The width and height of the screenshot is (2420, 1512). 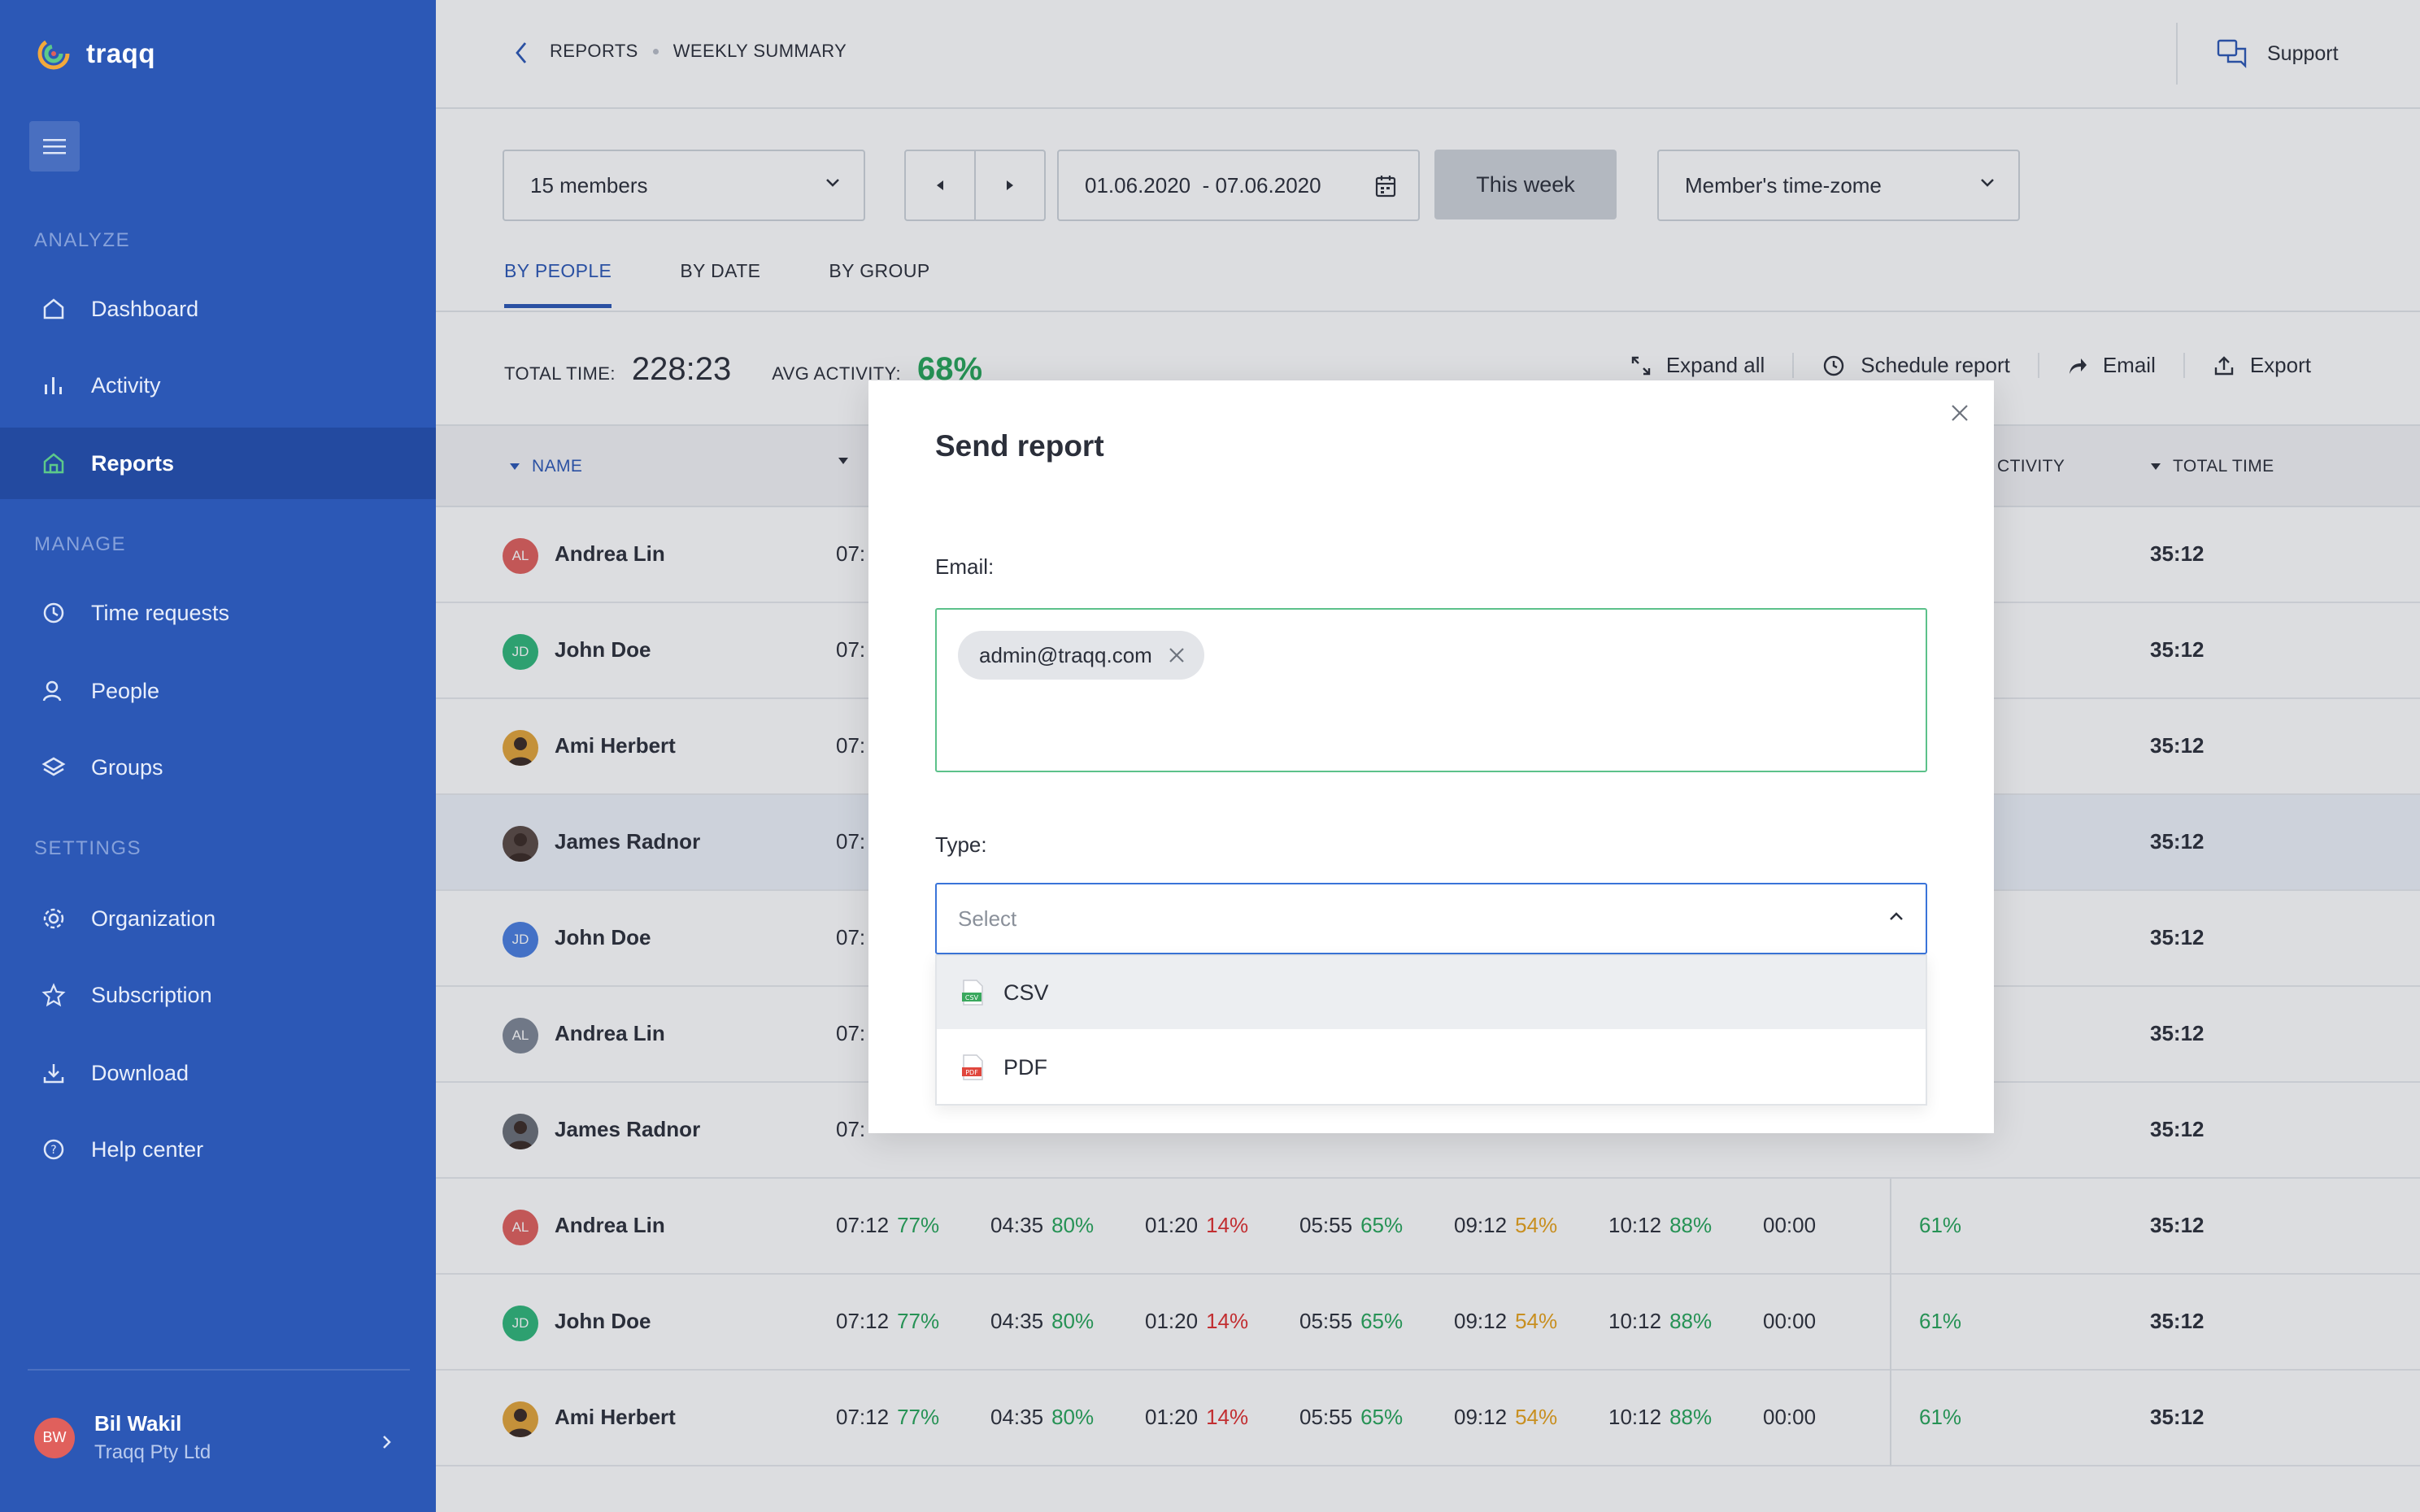 What do you see at coordinates (145, 308) in the screenshot?
I see `sidebar-item-label: Dashboard` at bounding box center [145, 308].